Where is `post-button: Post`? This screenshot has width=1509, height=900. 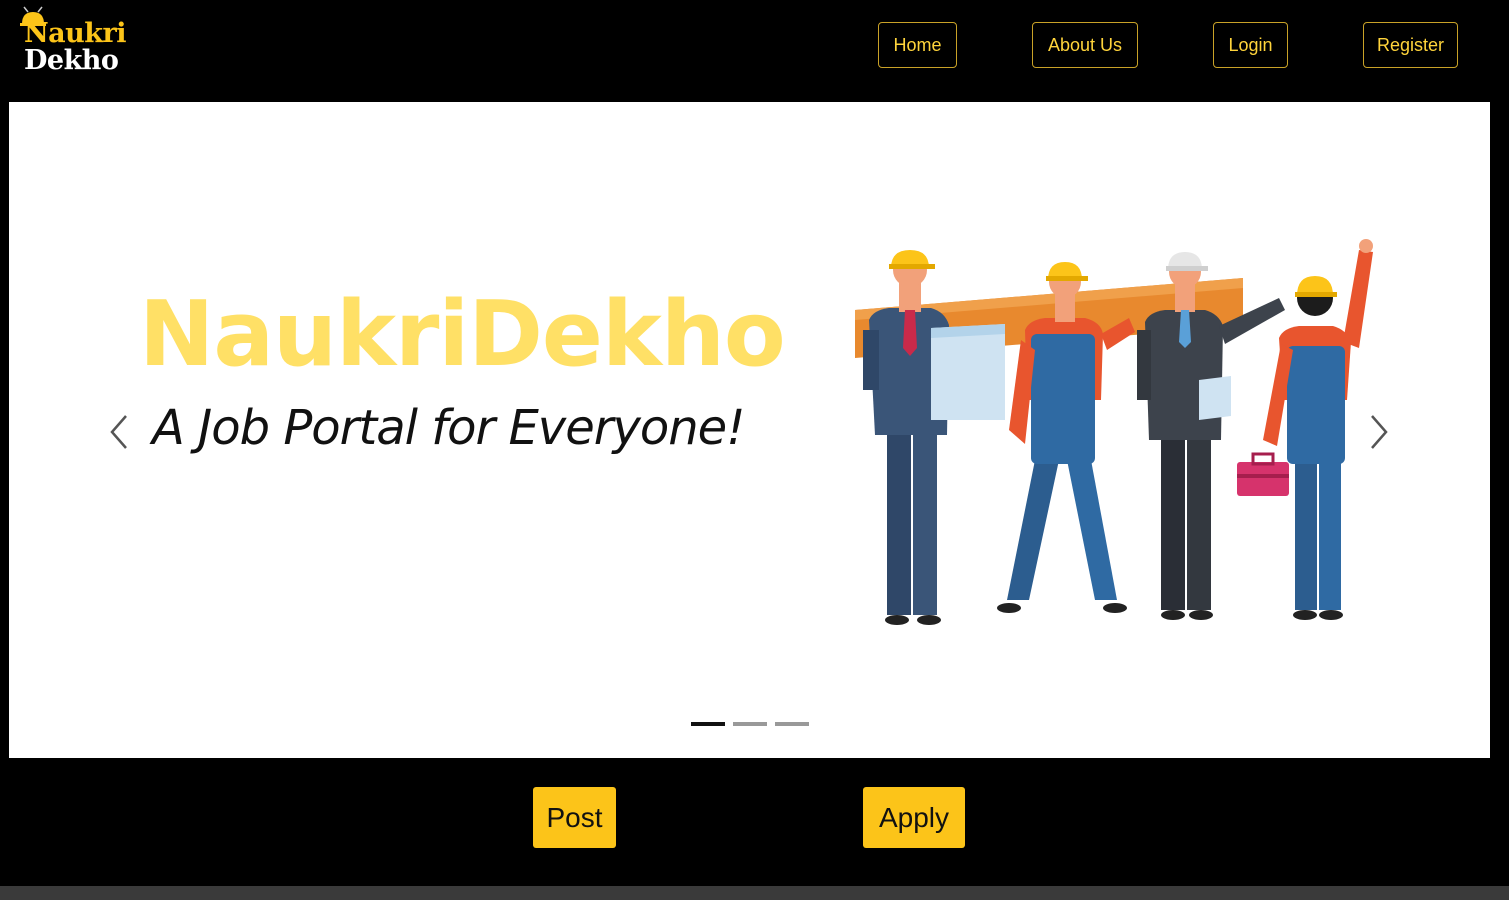 post-button: Post is located at coordinates (574, 817).